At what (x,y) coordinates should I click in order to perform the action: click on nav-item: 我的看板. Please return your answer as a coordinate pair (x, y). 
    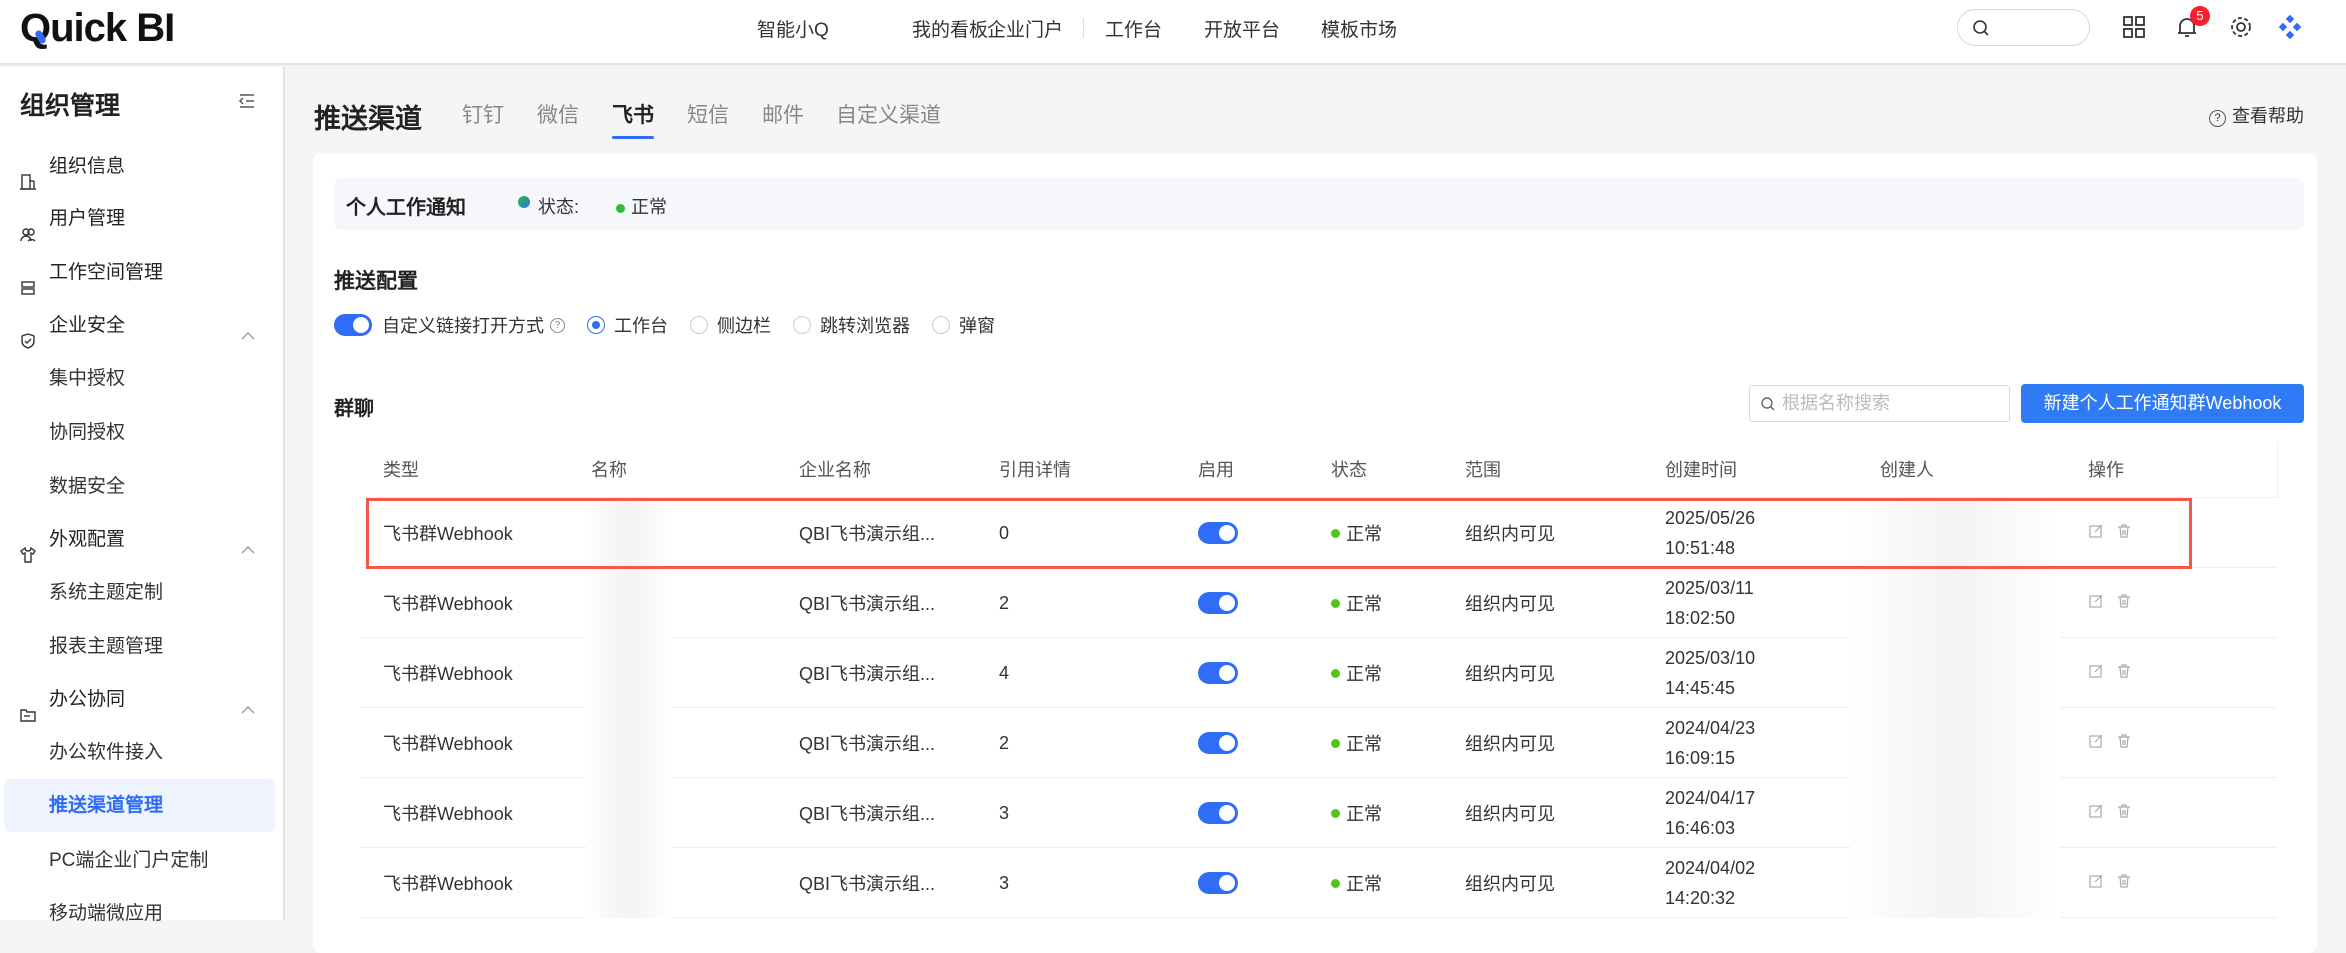
    Looking at the image, I should click on (950, 28).